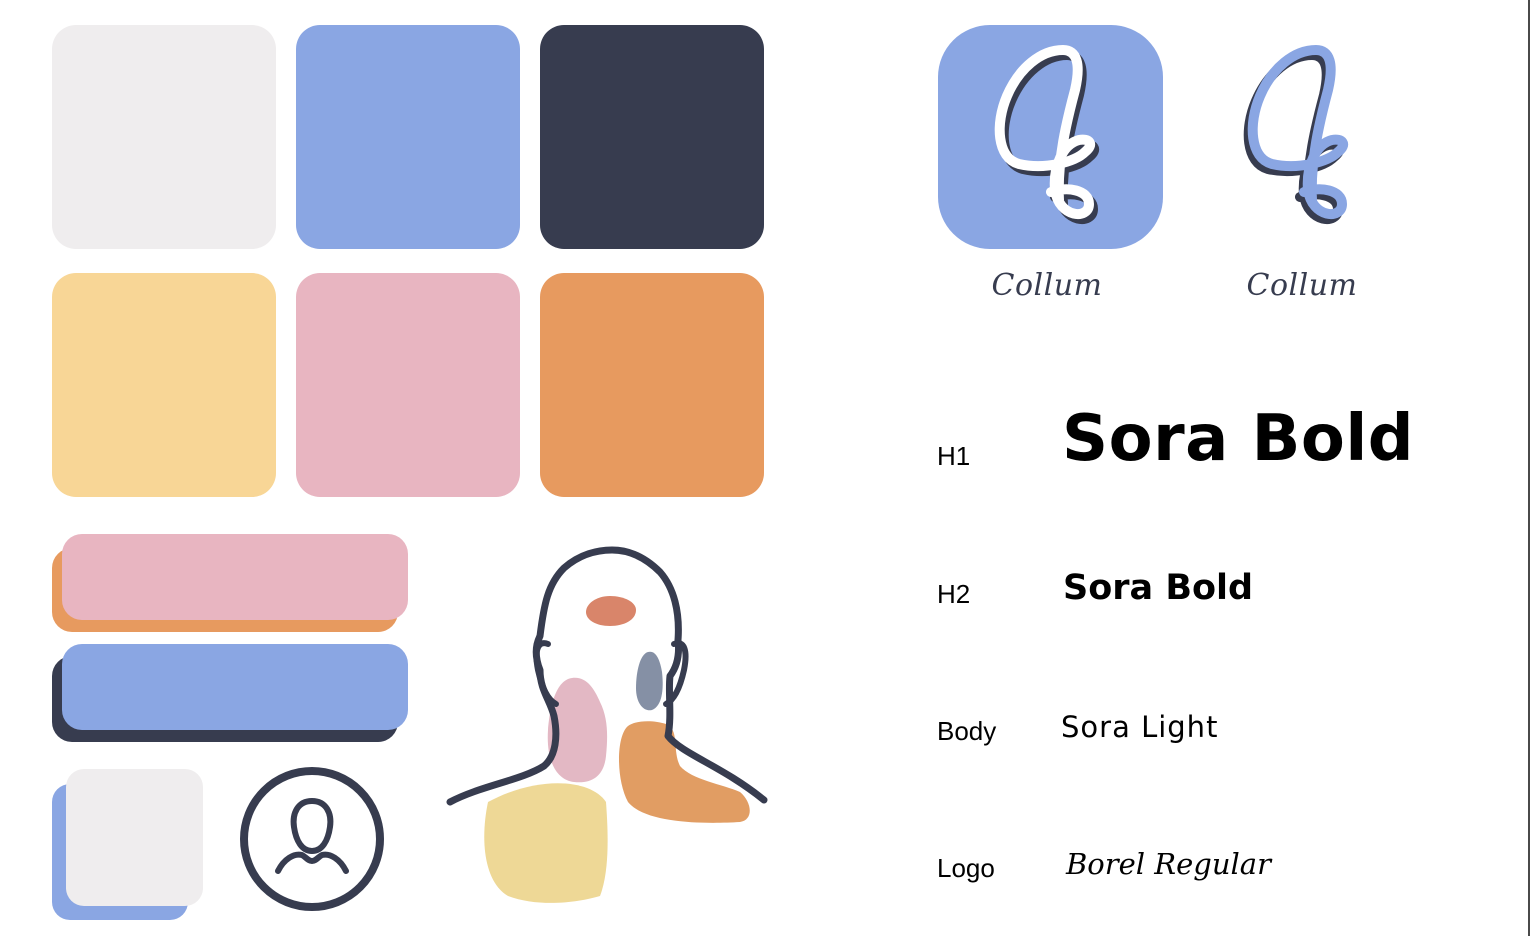  I want to click on app-logo-icon, so click(1047, 134).